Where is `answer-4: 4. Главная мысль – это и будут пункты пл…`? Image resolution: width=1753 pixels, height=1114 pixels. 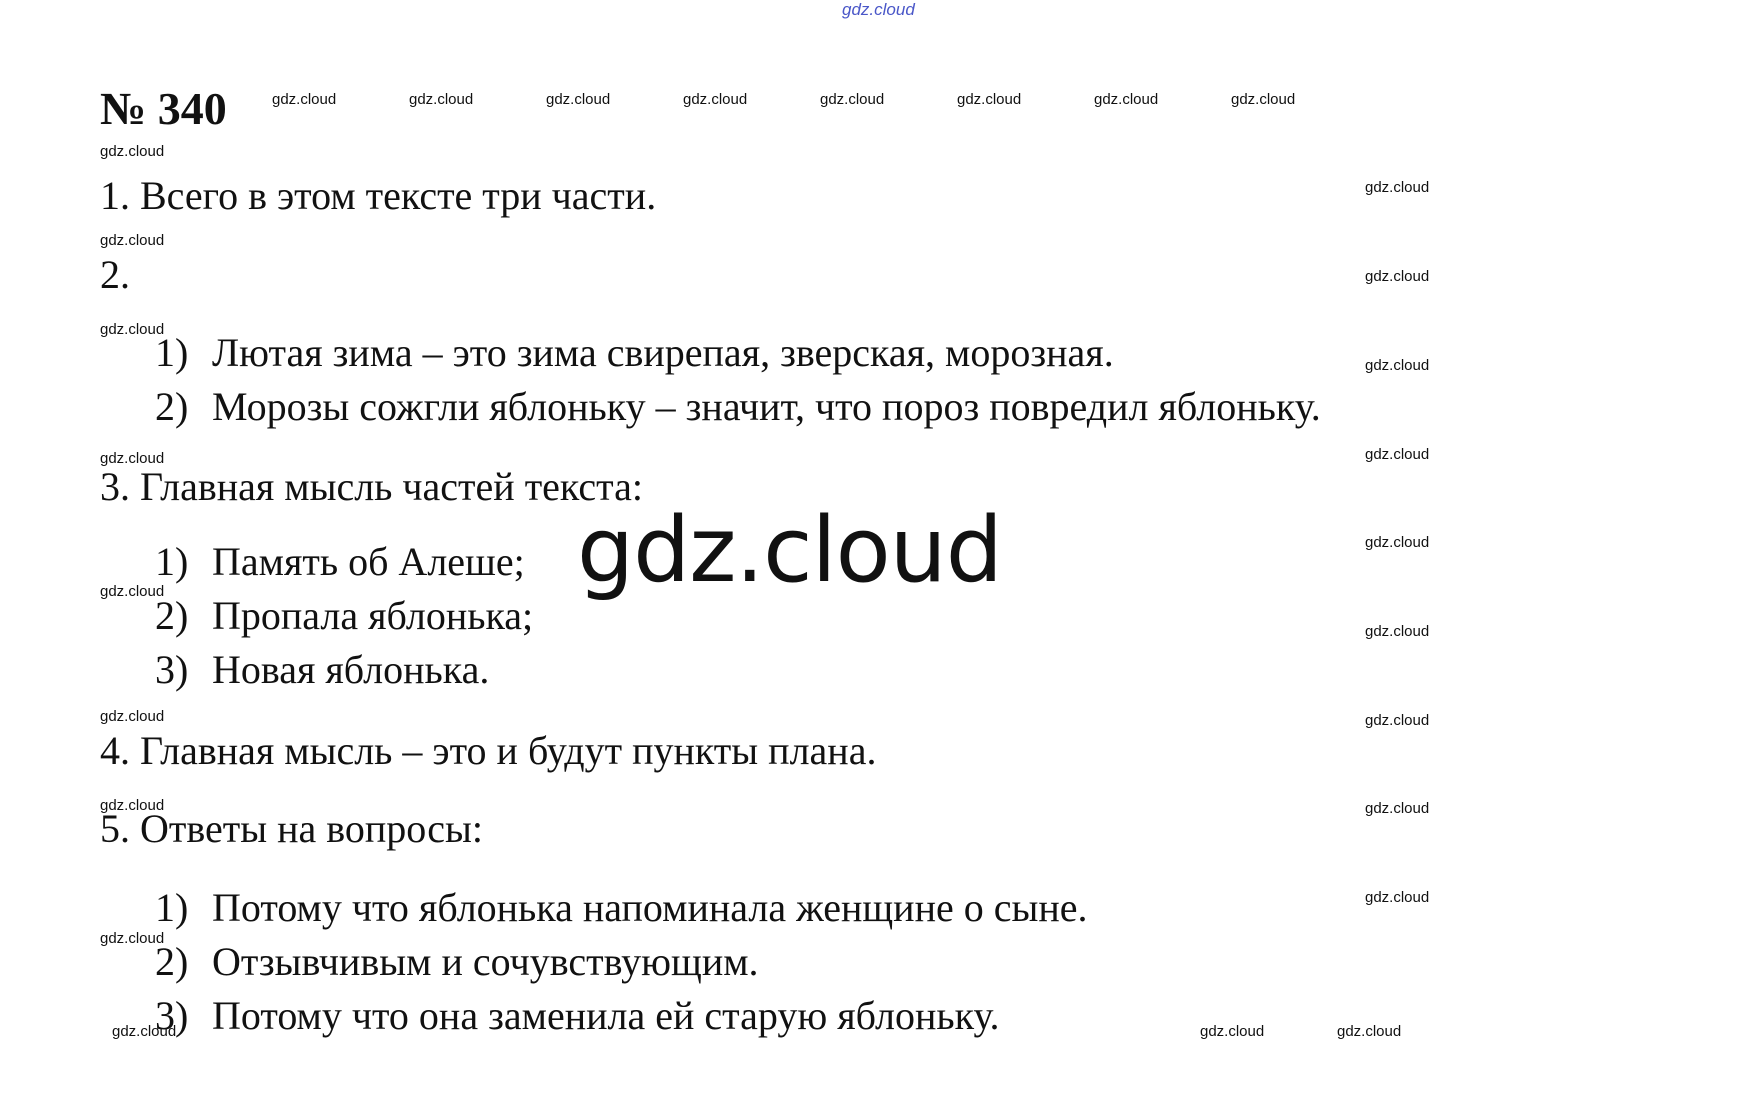
answer-4: 4. Главная мысль – это и будут пункты пл… is located at coordinates (488, 750).